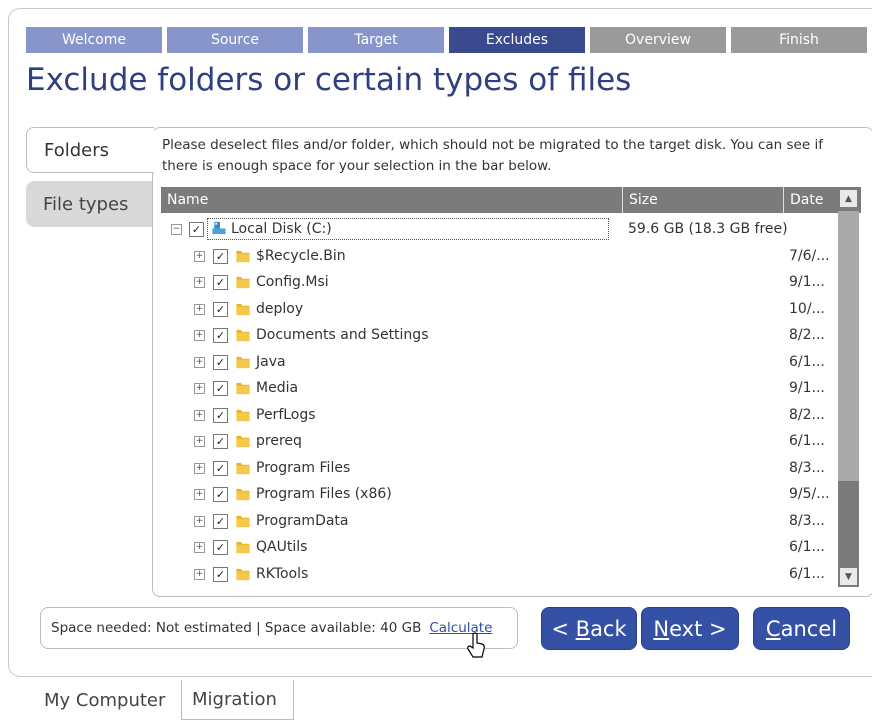  Describe the element at coordinates (281, 229) in the screenshot. I see `root-name: Local Disk (C:)` at that location.